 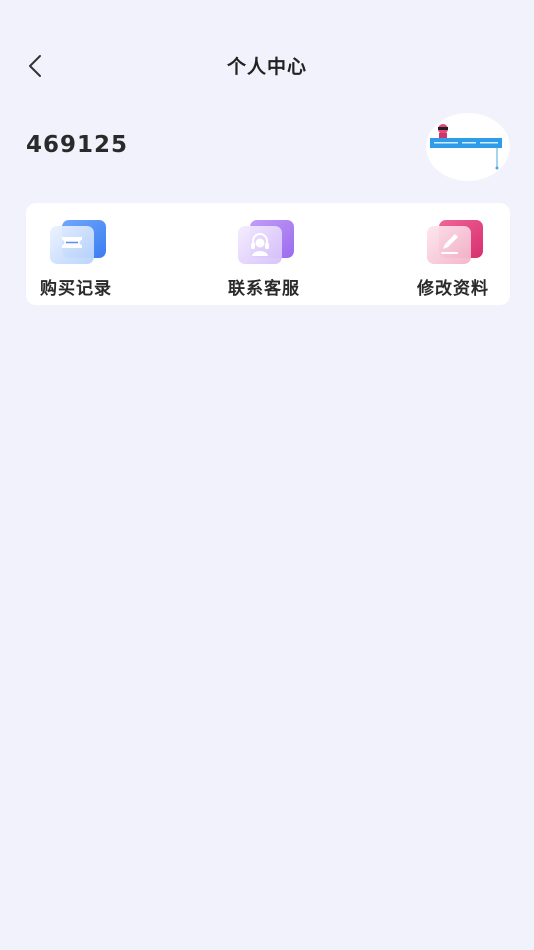 I want to click on contact-support-button: 联系客服, so click(x=268, y=254).